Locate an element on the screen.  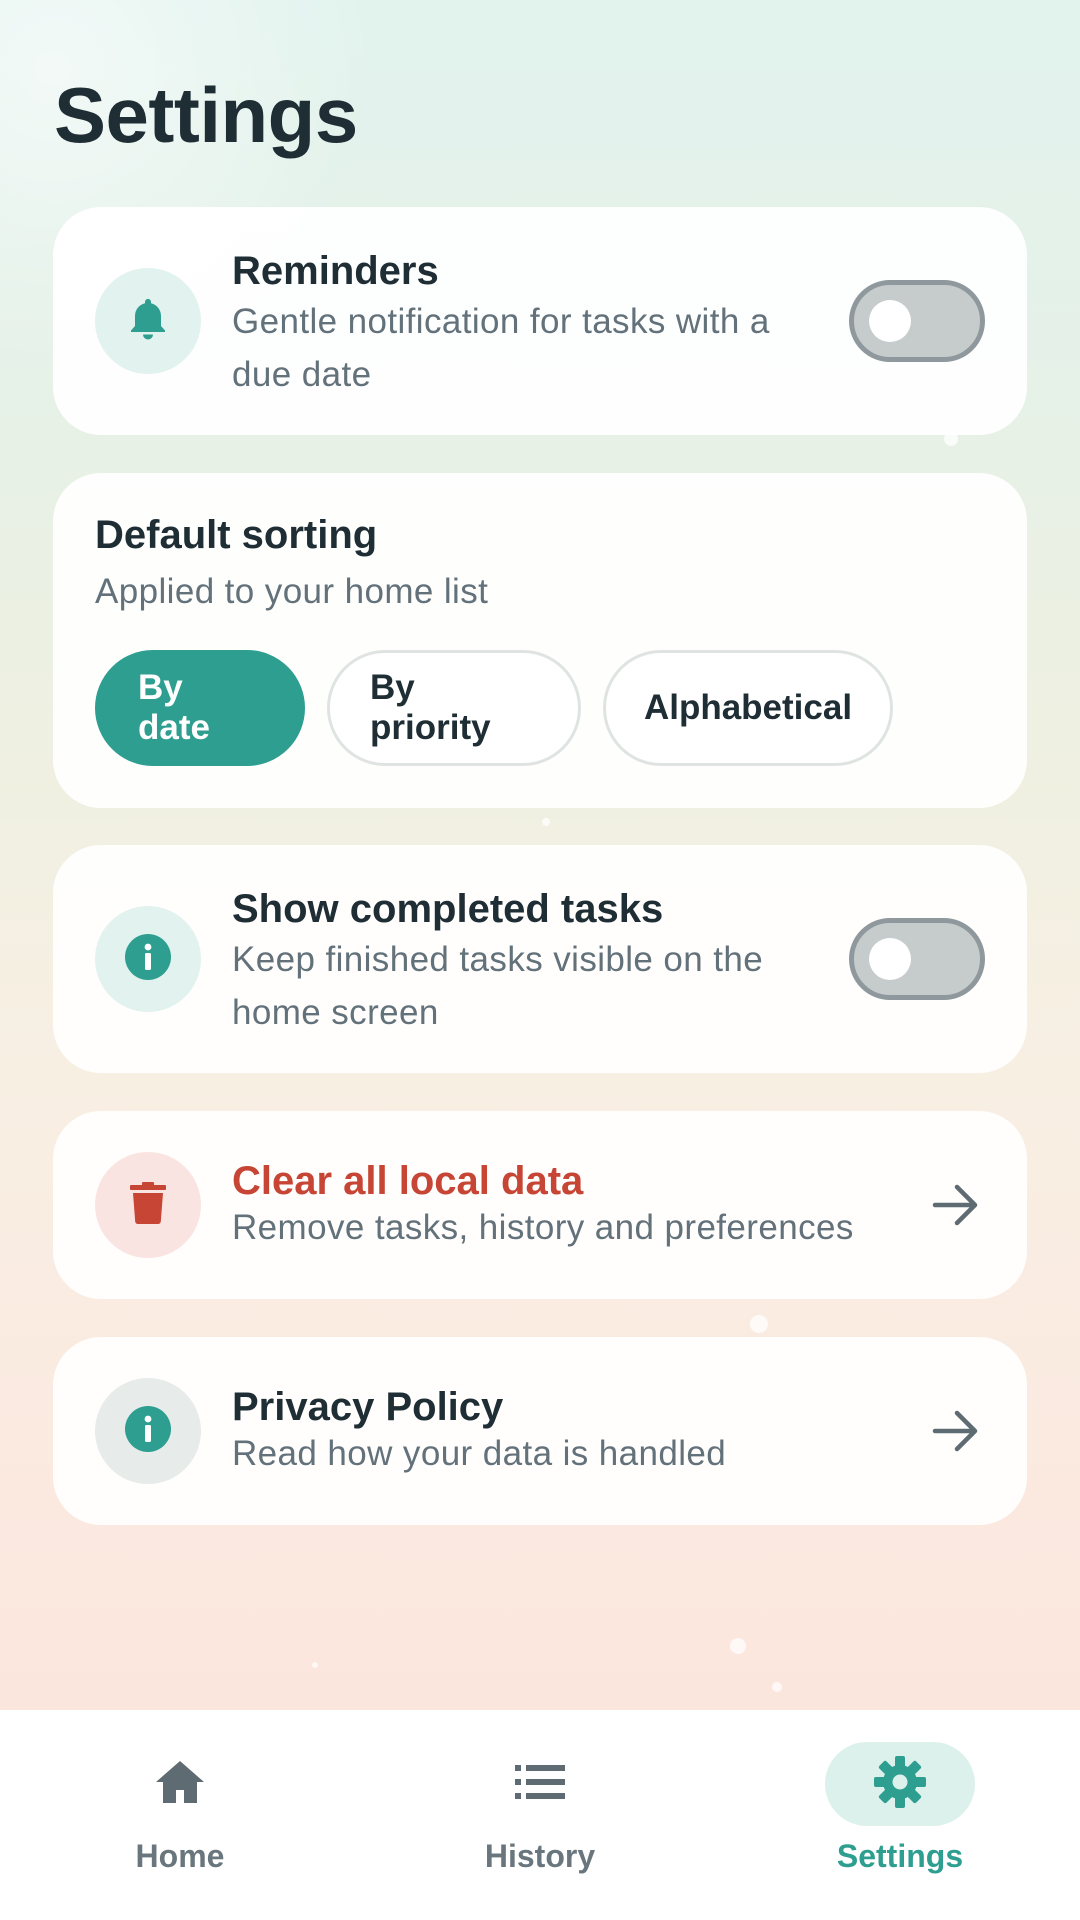
home-icon is located at coordinates (180, 1784).